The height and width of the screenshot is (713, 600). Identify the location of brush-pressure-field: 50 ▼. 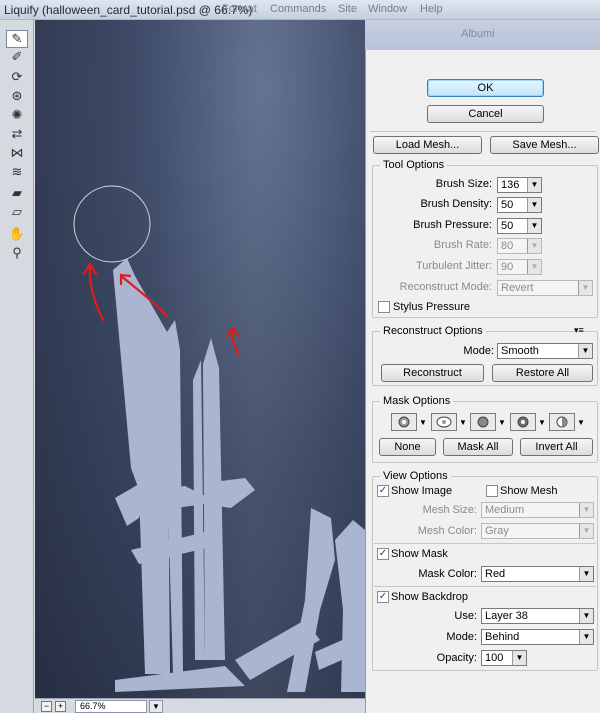
(519, 226).